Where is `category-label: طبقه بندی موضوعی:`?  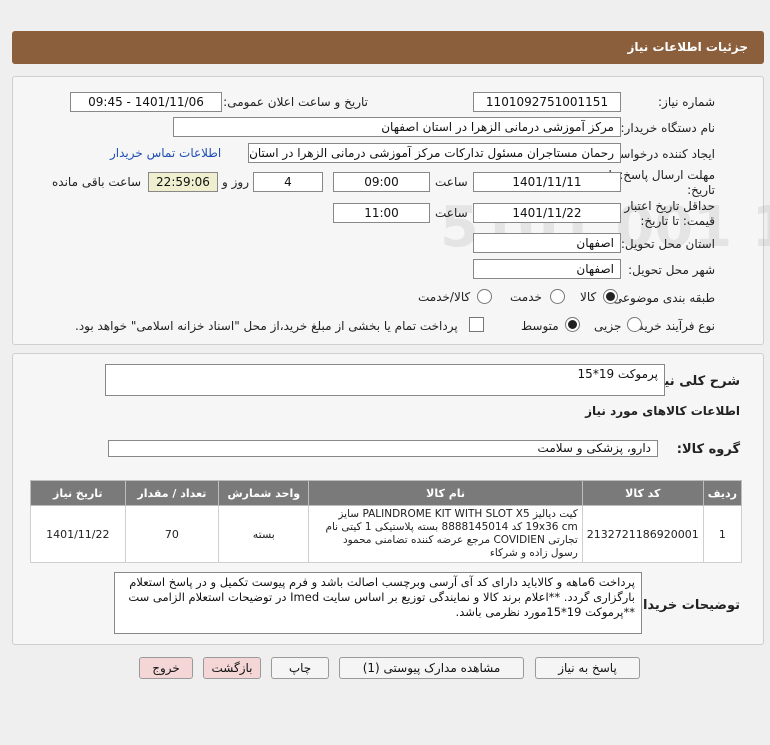 category-label: طبقه بندی موضوعی: is located at coordinates (661, 298).